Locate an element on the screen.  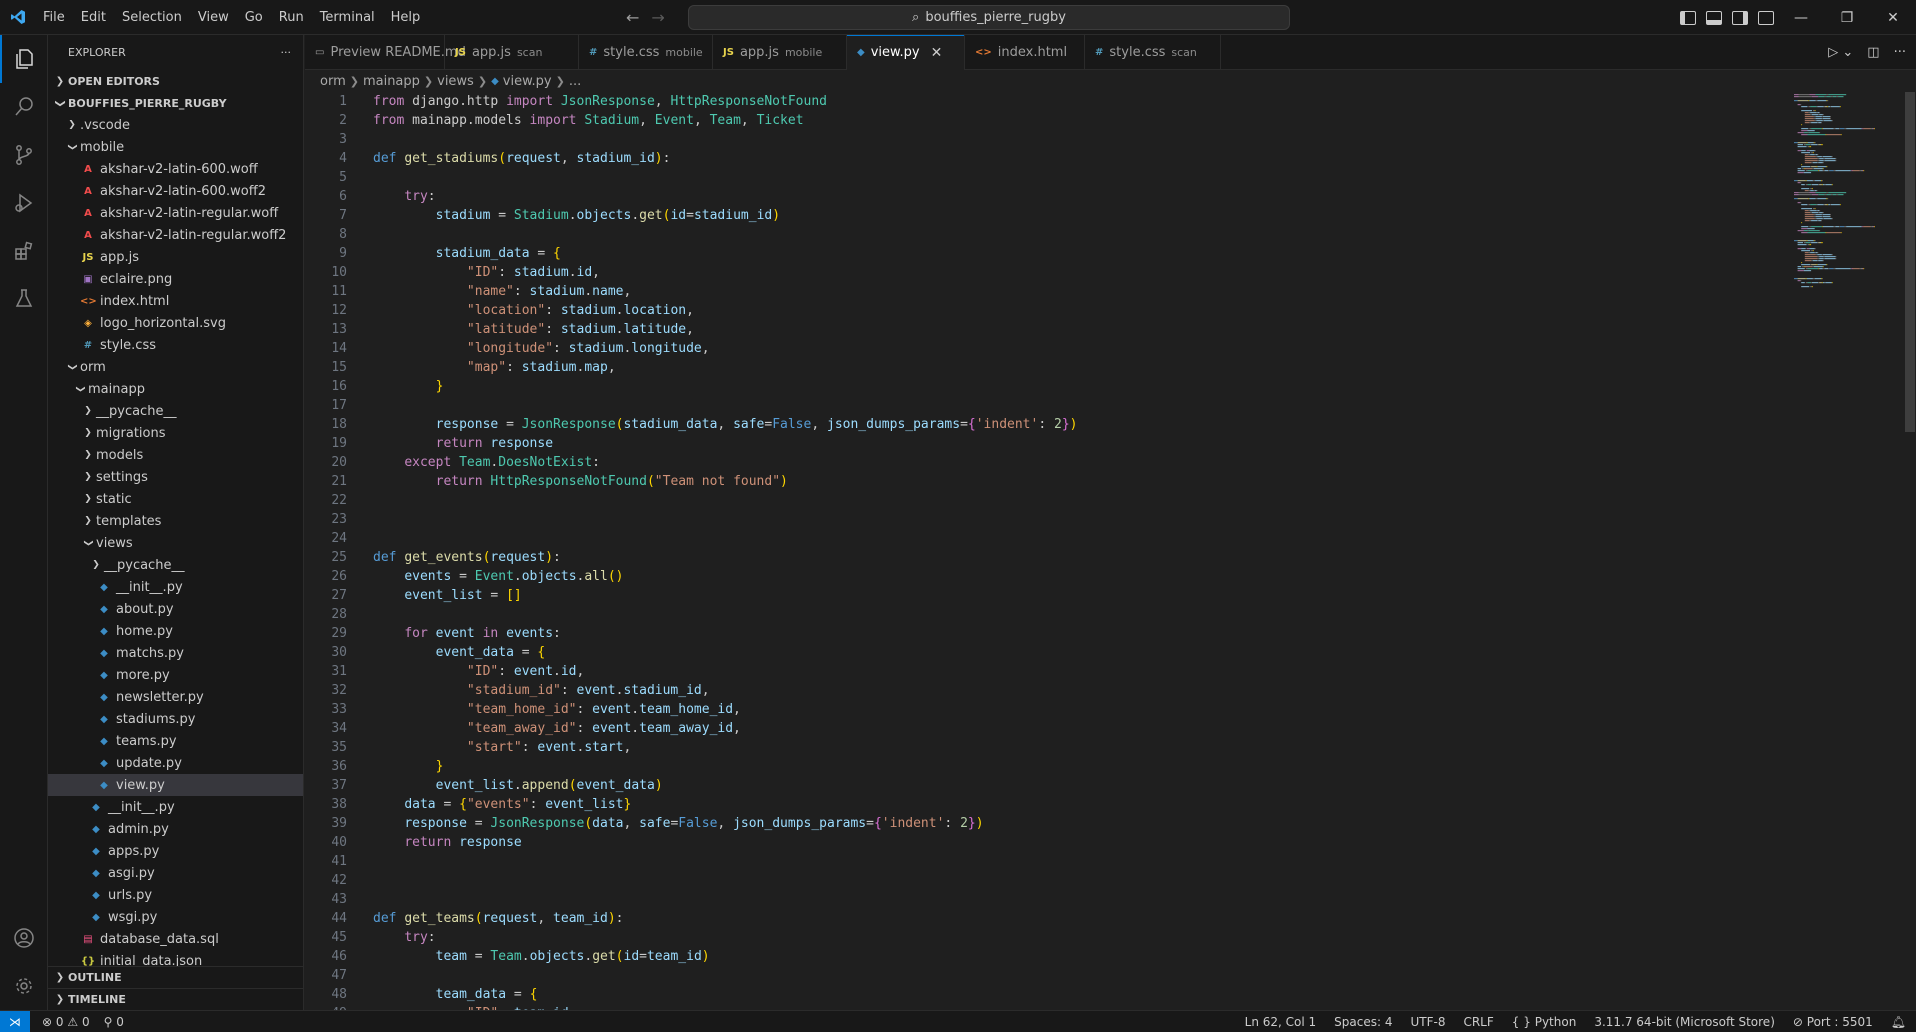
tree-item: ◆ __init__.py is located at coordinates (175, 807).